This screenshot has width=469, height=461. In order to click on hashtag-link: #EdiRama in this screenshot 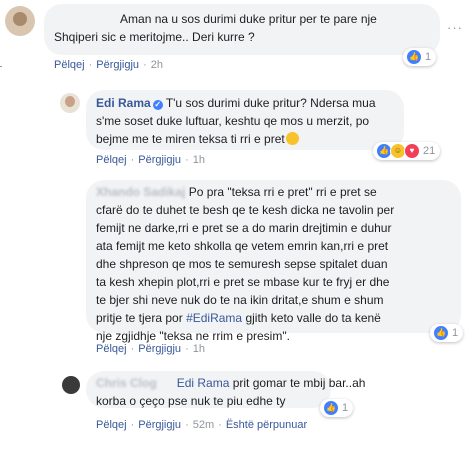, I will do `click(214, 318)`.